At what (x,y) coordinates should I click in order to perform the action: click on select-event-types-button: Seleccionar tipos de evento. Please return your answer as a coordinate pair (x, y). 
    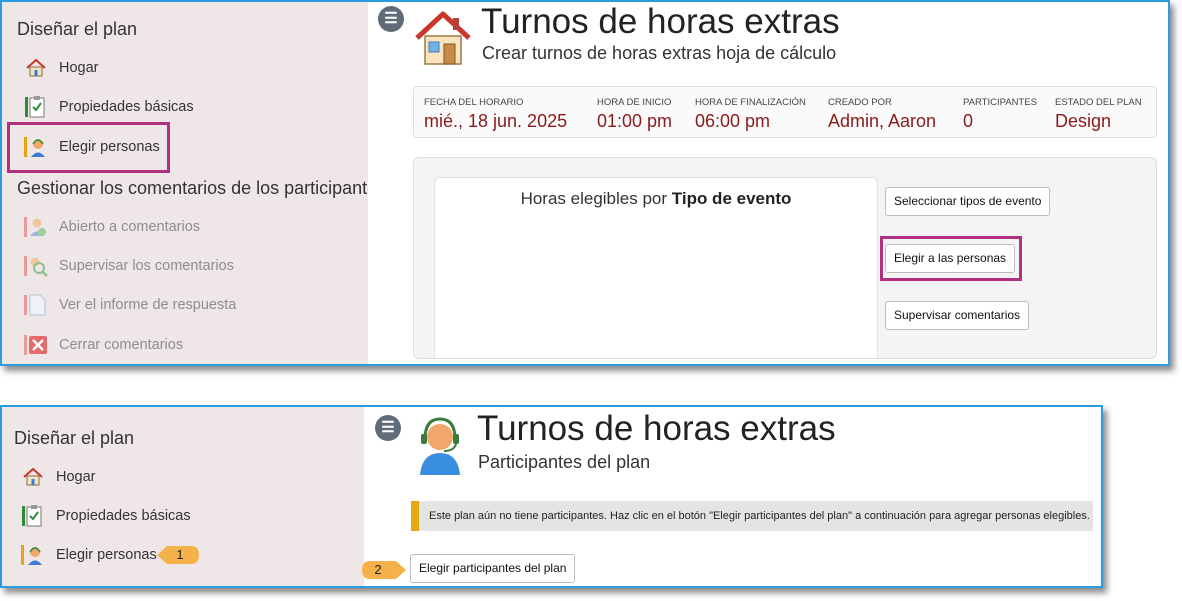
    Looking at the image, I should click on (968, 201).